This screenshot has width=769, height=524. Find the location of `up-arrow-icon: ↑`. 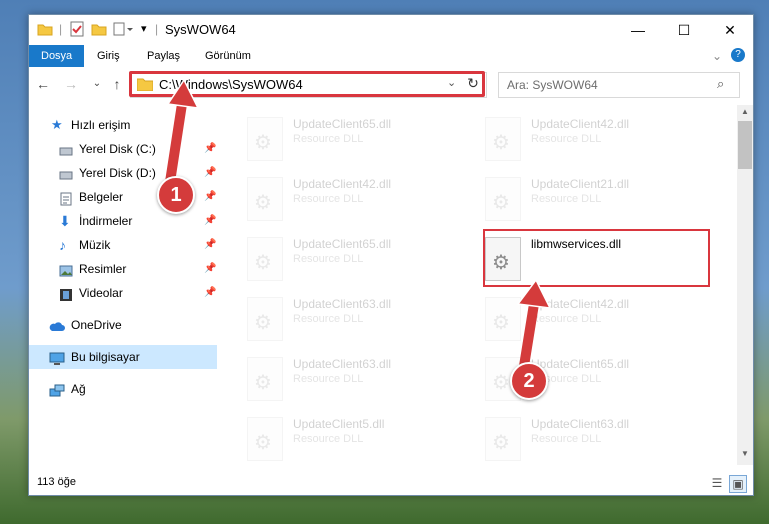

up-arrow-icon: ↑ is located at coordinates (117, 84).